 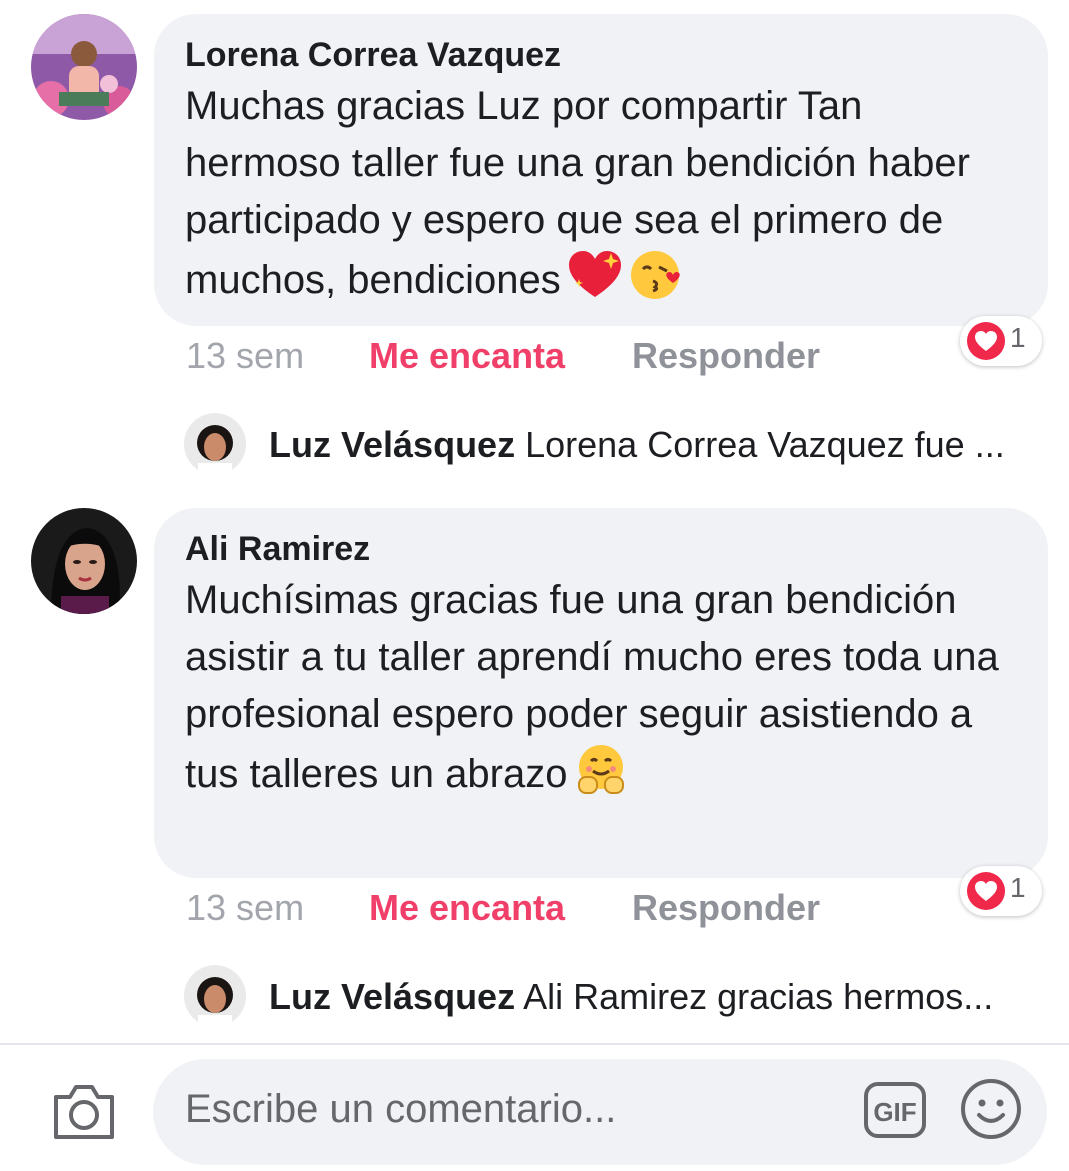 I want to click on hugging-face-icon, so click(x=601, y=769).